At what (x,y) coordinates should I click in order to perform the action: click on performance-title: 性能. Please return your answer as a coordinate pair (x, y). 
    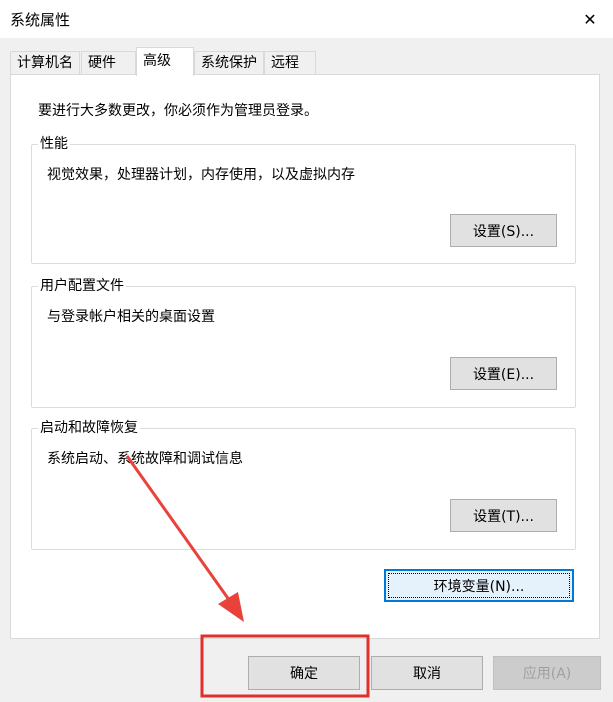
    Looking at the image, I should click on (54, 144).